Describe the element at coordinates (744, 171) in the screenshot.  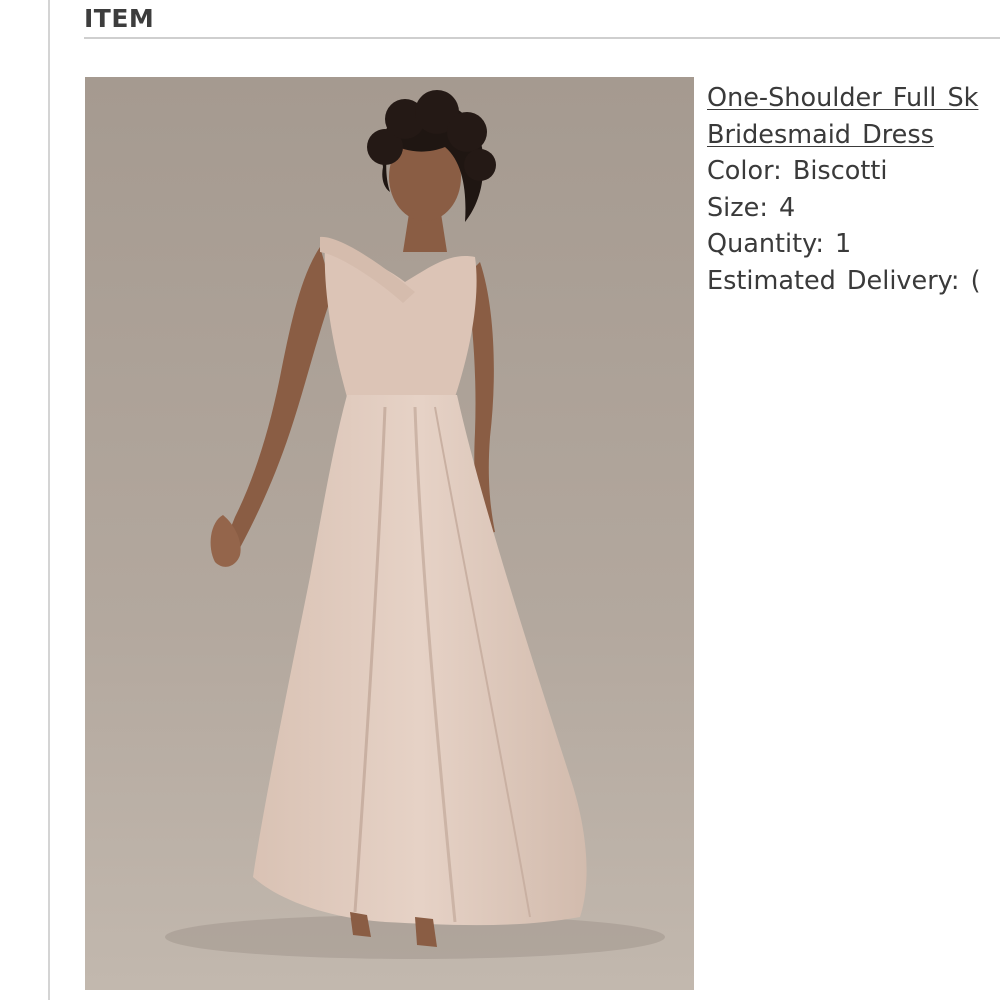
I see `color-label: Color:` at that location.